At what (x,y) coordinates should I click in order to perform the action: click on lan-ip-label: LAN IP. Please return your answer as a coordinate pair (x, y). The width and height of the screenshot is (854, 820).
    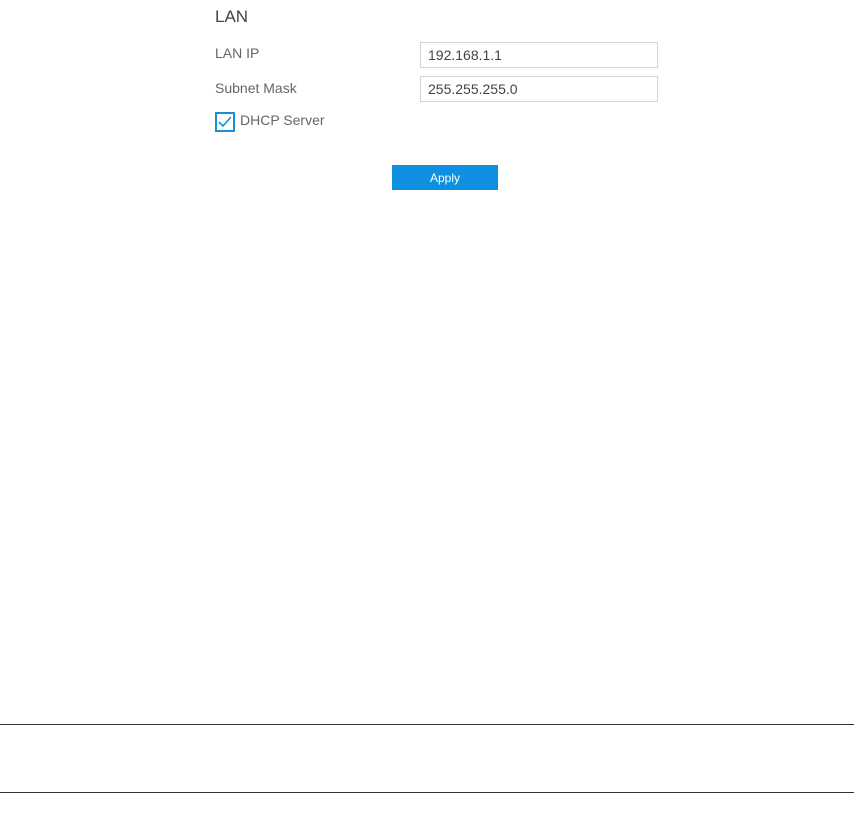
    Looking at the image, I should click on (237, 53).